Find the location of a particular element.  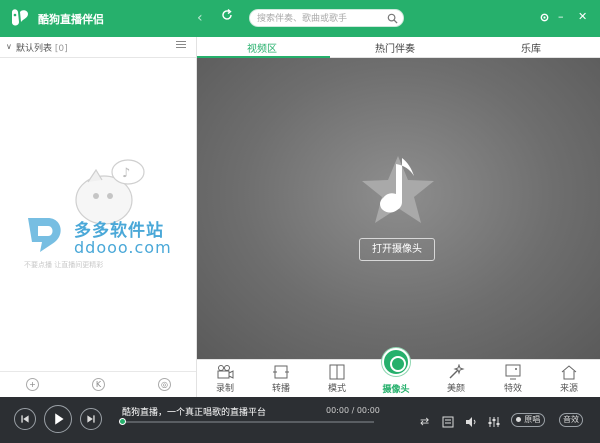

search-box is located at coordinates (326, 18).